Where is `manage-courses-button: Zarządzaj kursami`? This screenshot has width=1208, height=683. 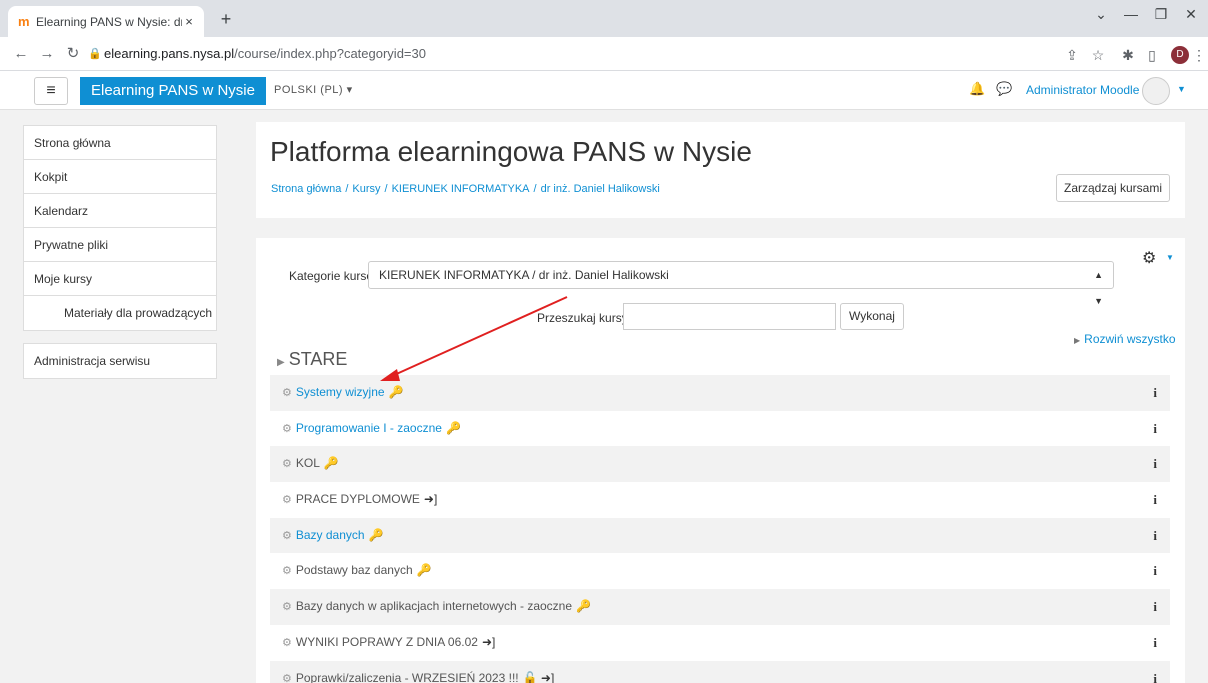 manage-courses-button: Zarządzaj kursami is located at coordinates (1113, 188).